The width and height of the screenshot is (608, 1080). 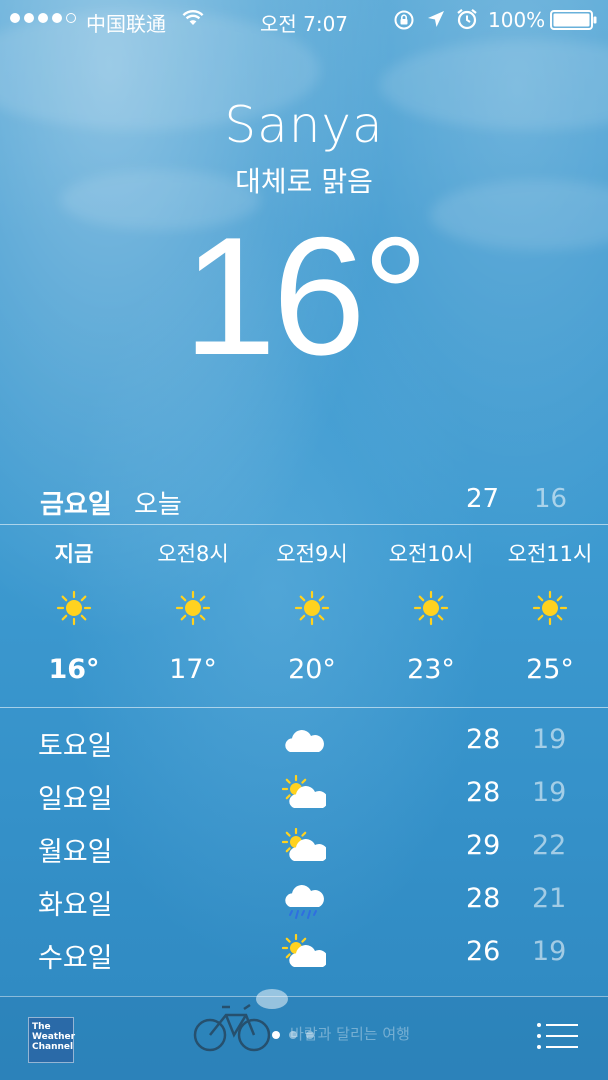 I want to click on today-low-temp: 16, so click(x=551, y=499).